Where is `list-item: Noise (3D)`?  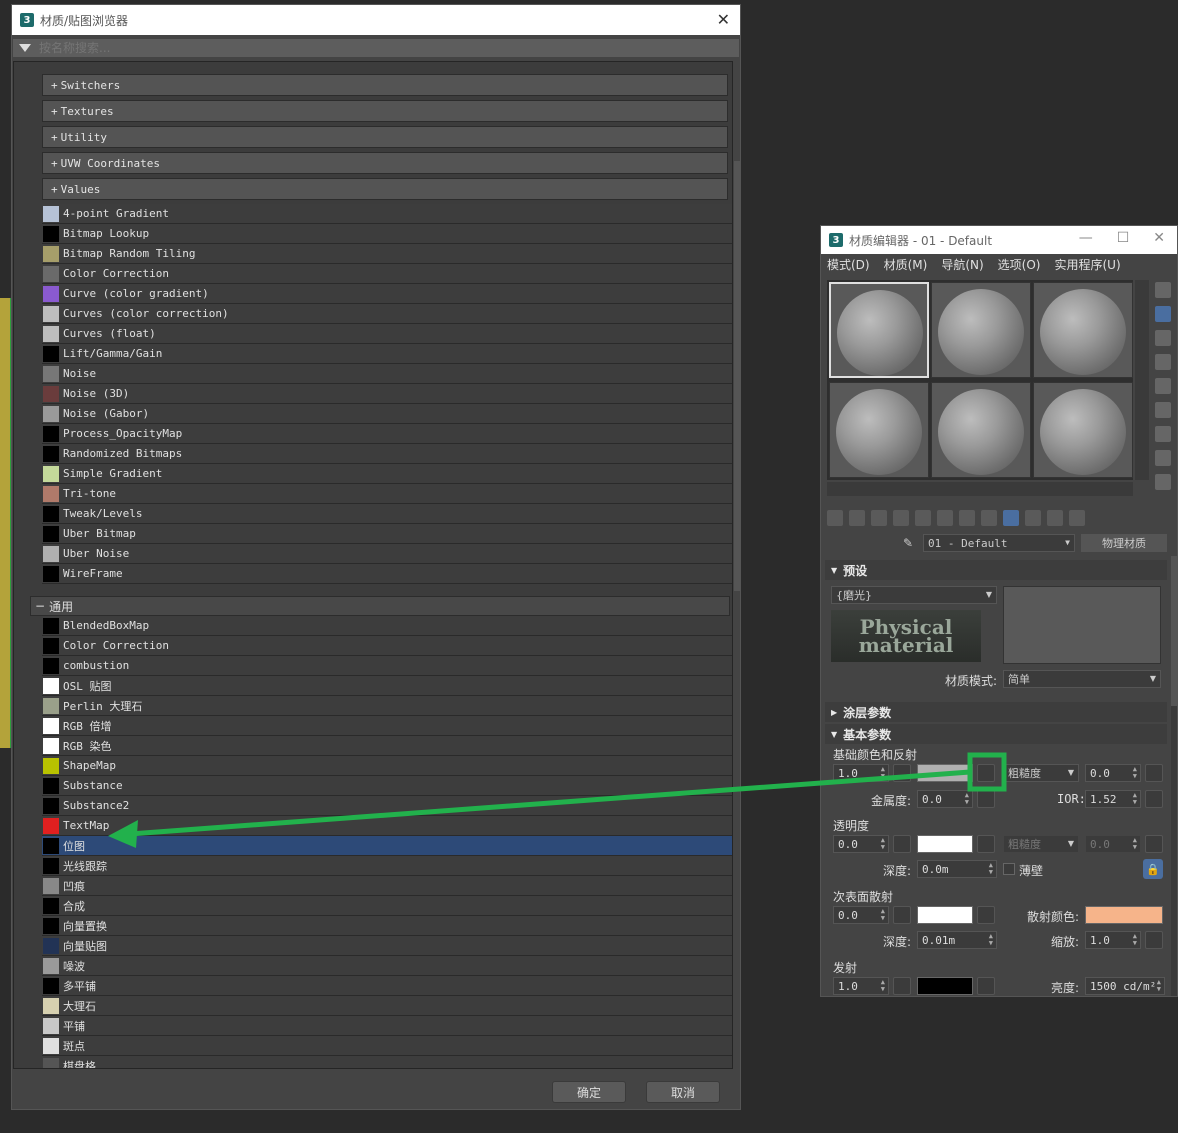 list-item: Noise (3D) is located at coordinates (387, 394).